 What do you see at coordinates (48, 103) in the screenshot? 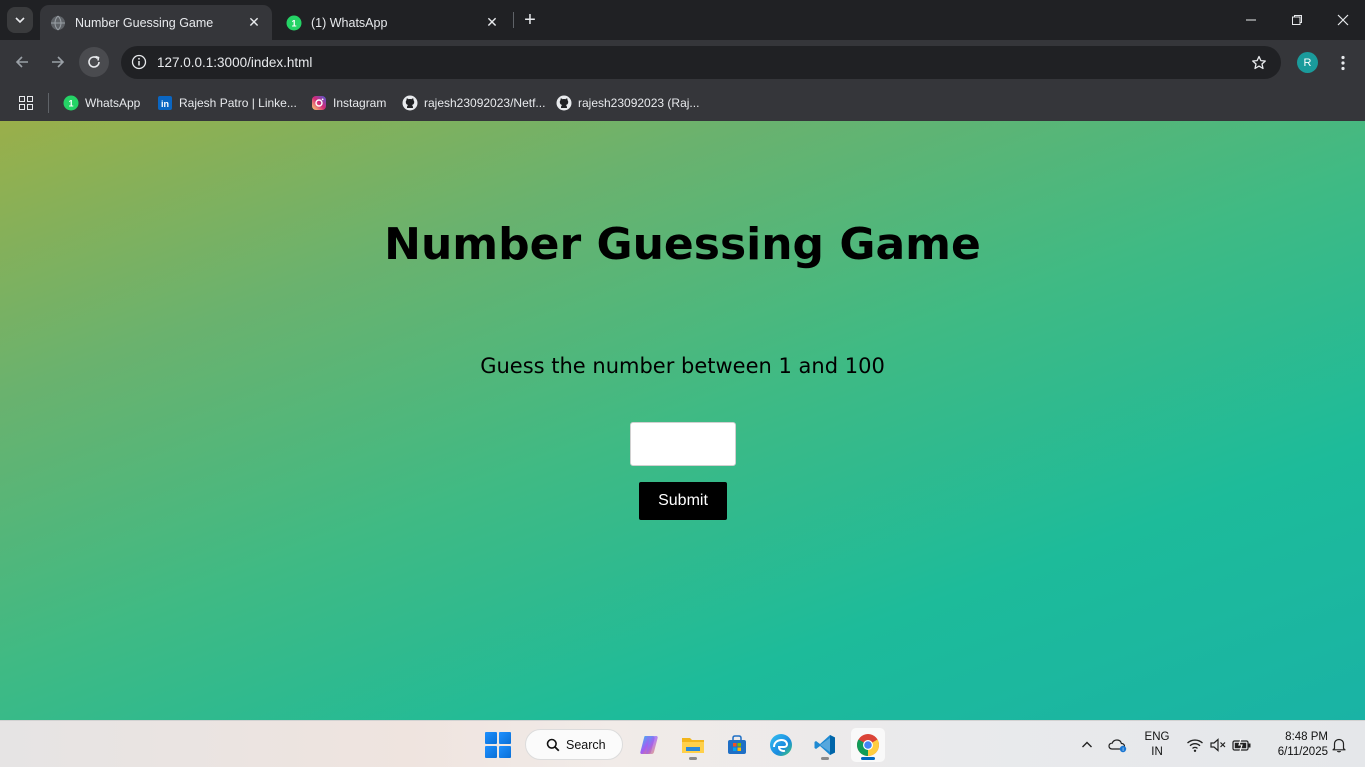
I see `bookmarks-divider` at bounding box center [48, 103].